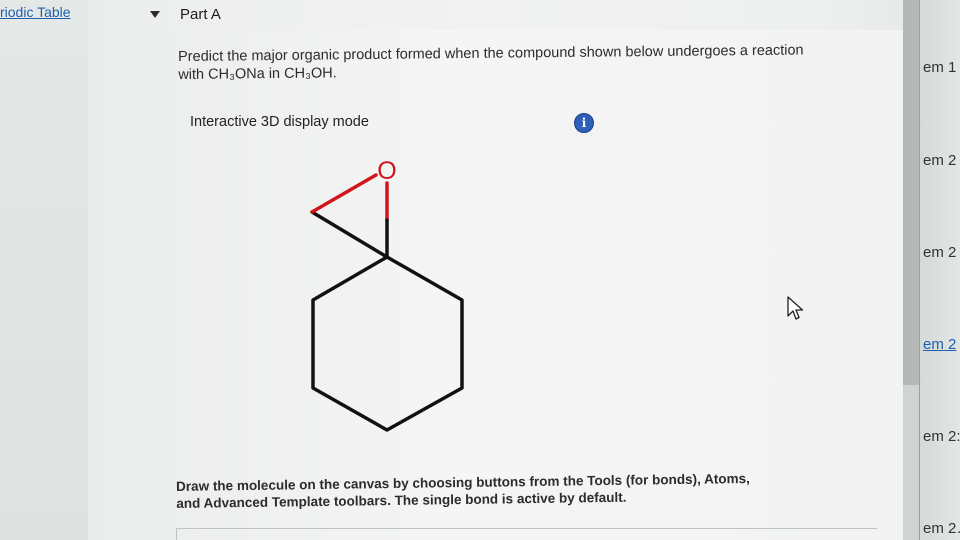 This screenshot has height=540, width=960. I want to click on part-title: Part A, so click(200, 14).